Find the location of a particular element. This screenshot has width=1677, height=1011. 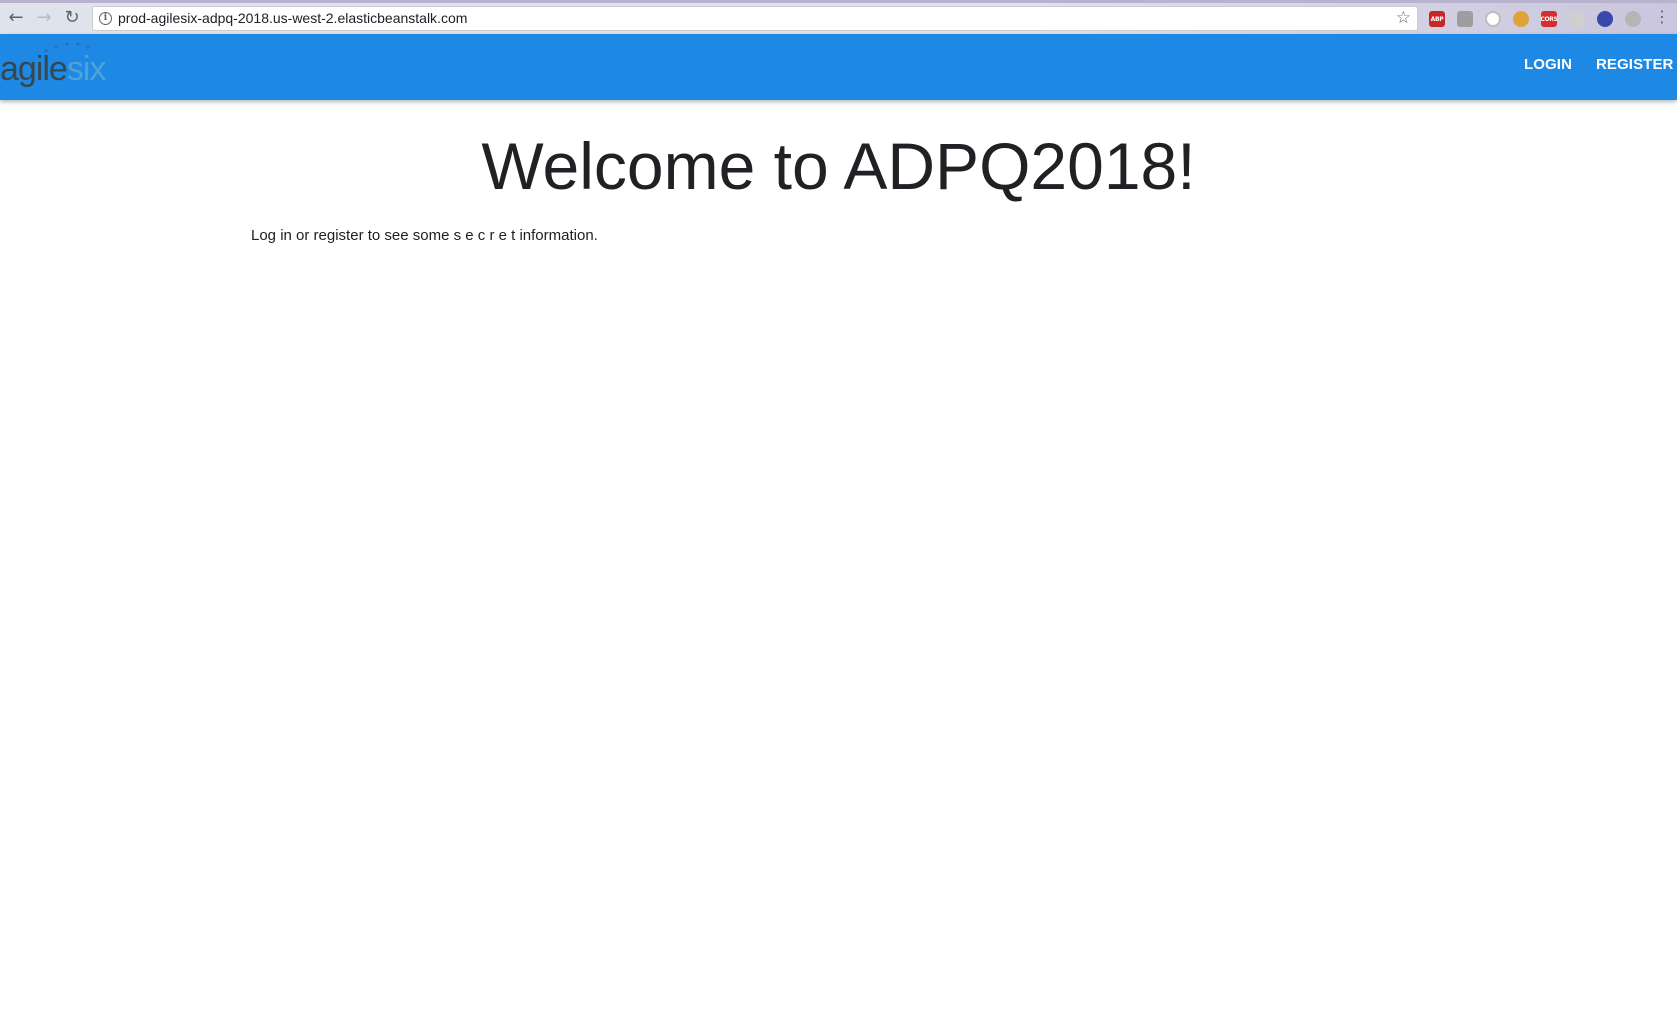

cookie-icon is located at coordinates (1521, 19).